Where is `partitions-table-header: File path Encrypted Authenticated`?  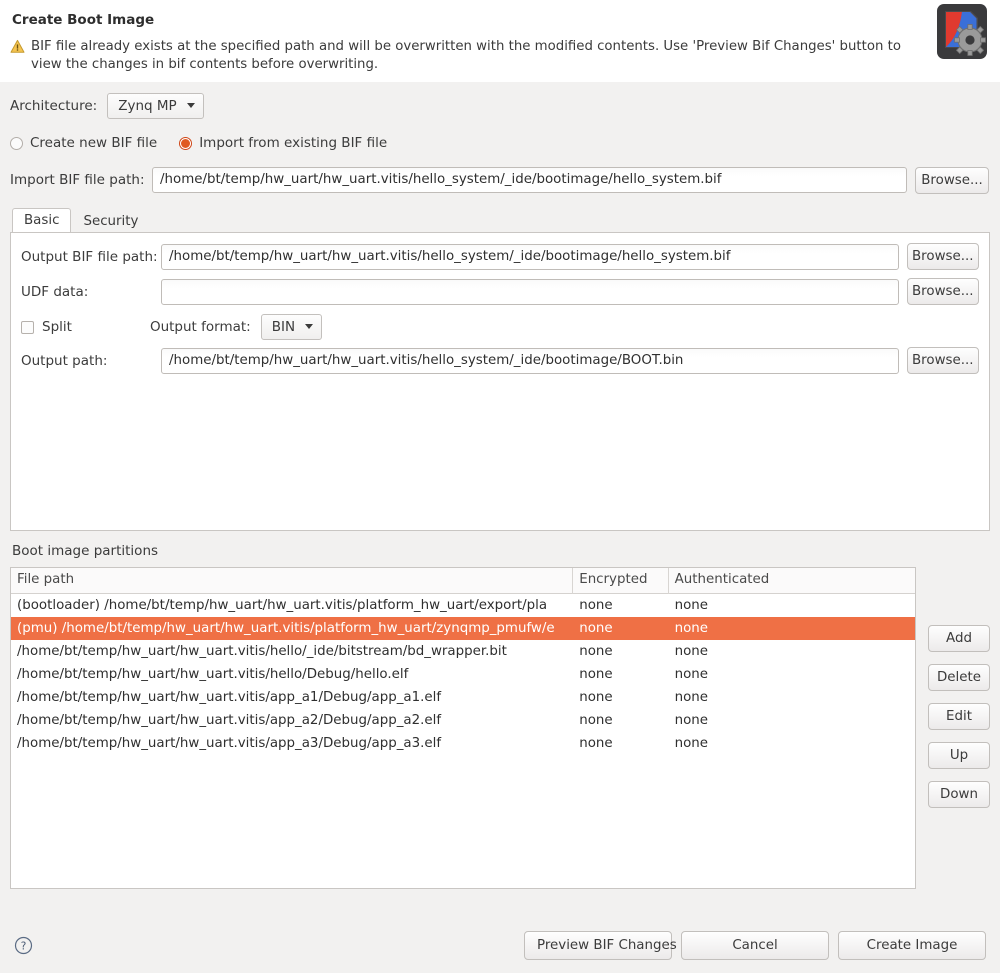
partitions-table-header: File path Encrypted Authenticated is located at coordinates (463, 581).